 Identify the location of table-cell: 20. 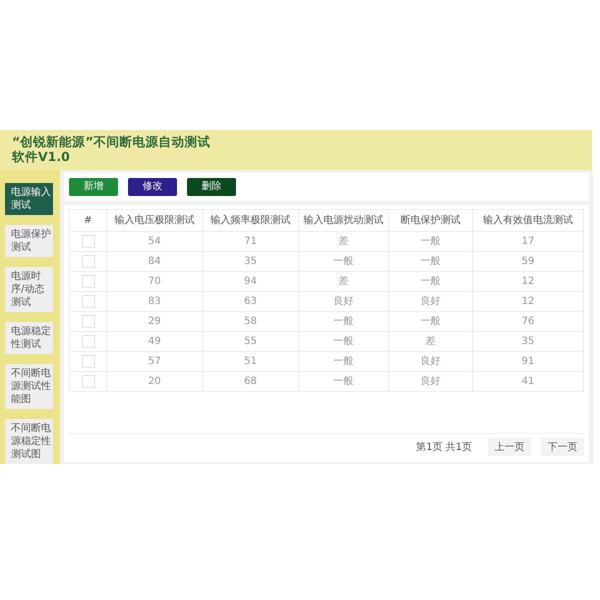
(154, 382).